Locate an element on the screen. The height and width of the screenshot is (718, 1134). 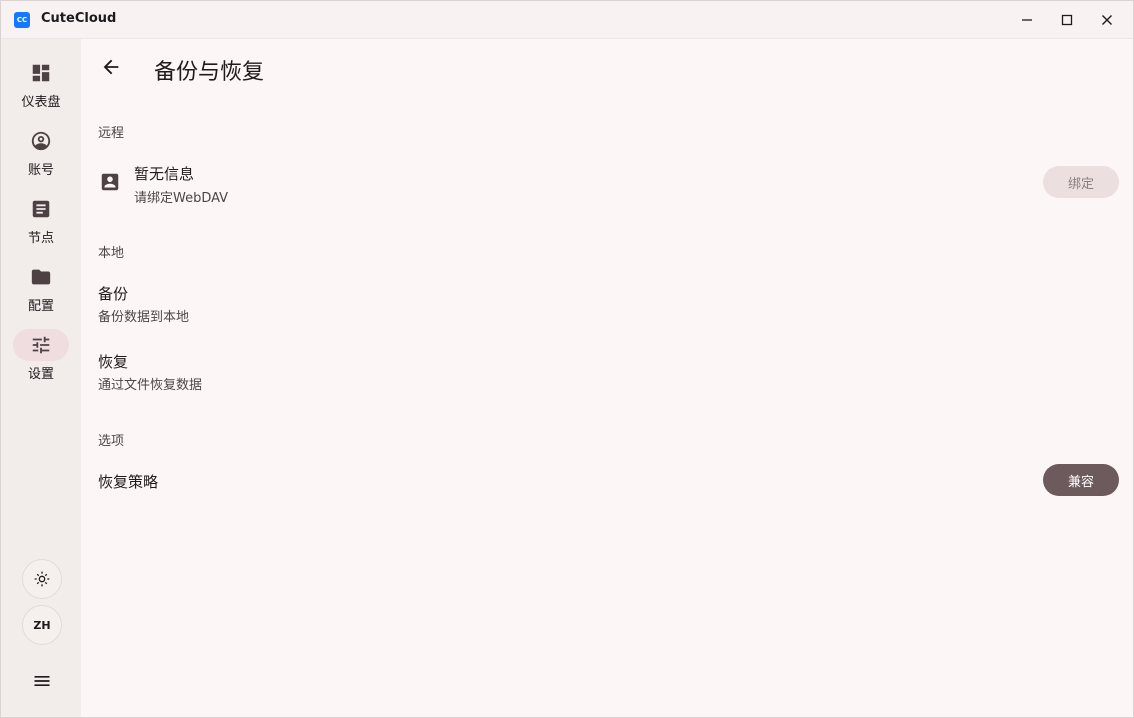
app-title: CuteCloud is located at coordinates (79, 18).